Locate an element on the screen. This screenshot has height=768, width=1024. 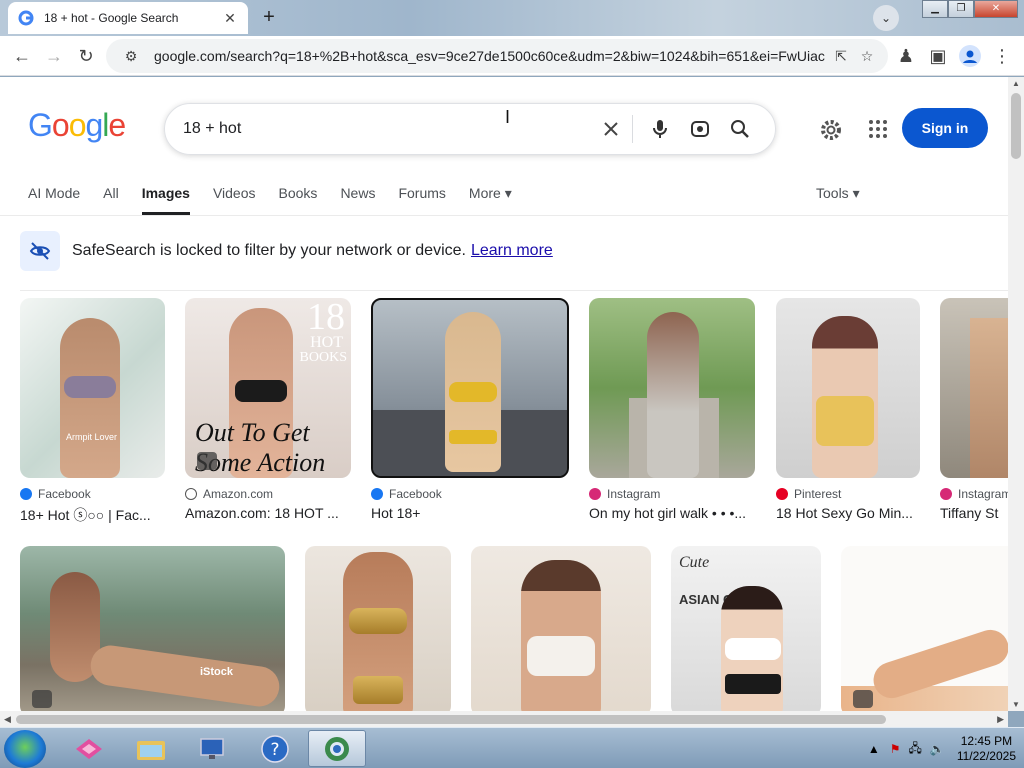
result-thumbnail: Armpit Lover is located at coordinates (92, 388).